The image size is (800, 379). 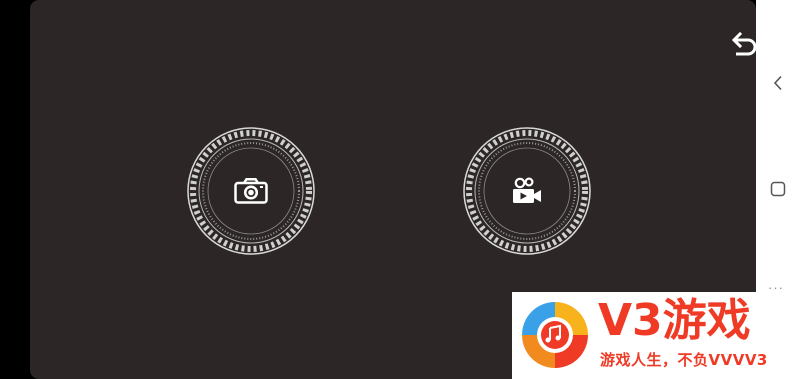 I want to click on chevron-left-icon, so click(x=777, y=83).